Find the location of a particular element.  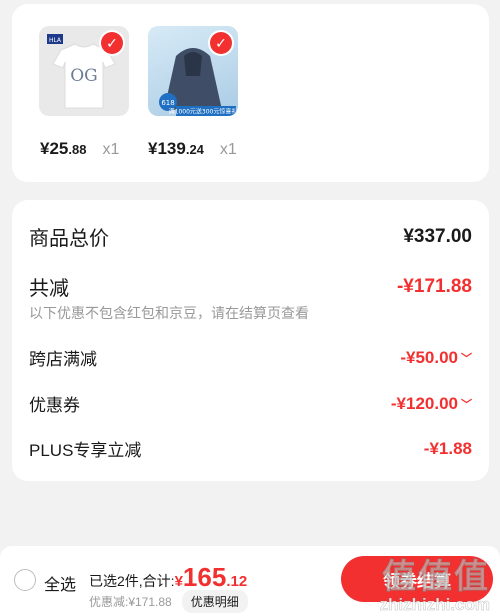

discount-detail-button: 优惠明细 is located at coordinates (214, 601).